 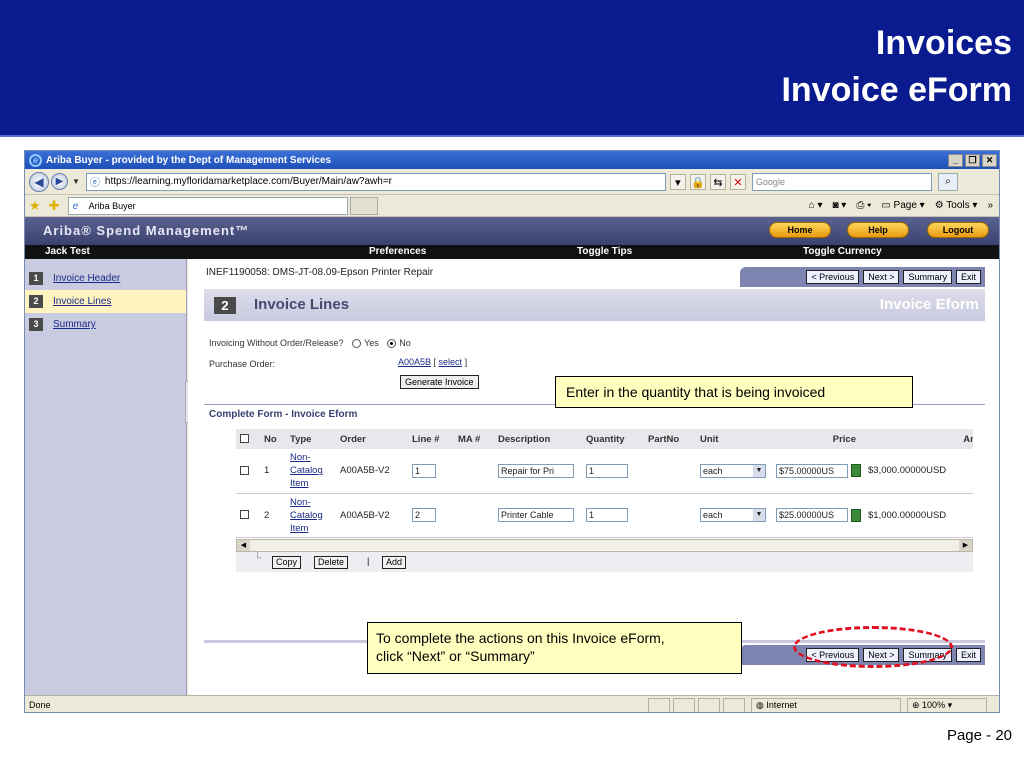 What do you see at coordinates (839, 205) in the screenshot?
I see `feeds-icon: ◙ ▾` at bounding box center [839, 205].